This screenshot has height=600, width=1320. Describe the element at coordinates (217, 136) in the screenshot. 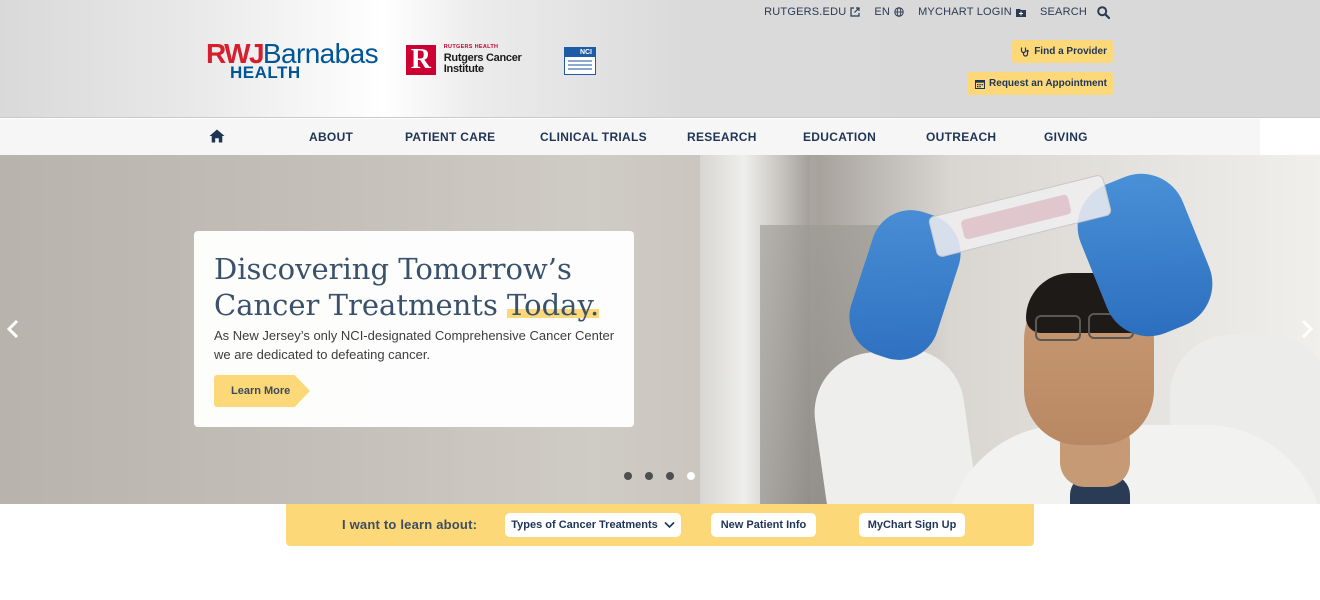

I see `home-icon` at that location.